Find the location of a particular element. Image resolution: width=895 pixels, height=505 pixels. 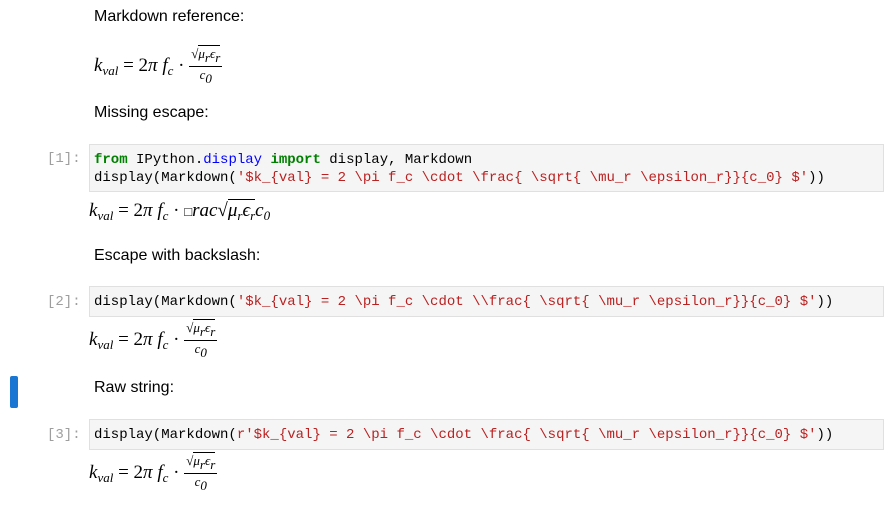

import-names: display, Markdown is located at coordinates (401, 160).